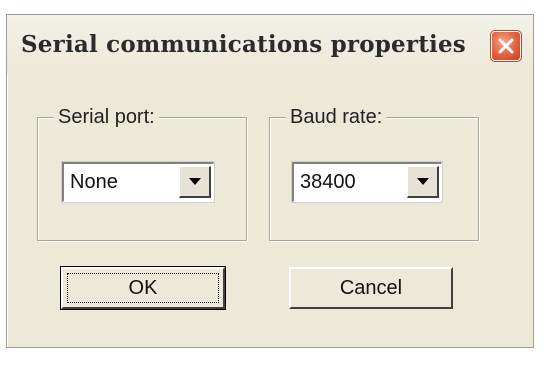 The height and width of the screenshot is (368, 546). Describe the element at coordinates (243, 44) in the screenshot. I see `window-title: Serial communications properties` at that location.